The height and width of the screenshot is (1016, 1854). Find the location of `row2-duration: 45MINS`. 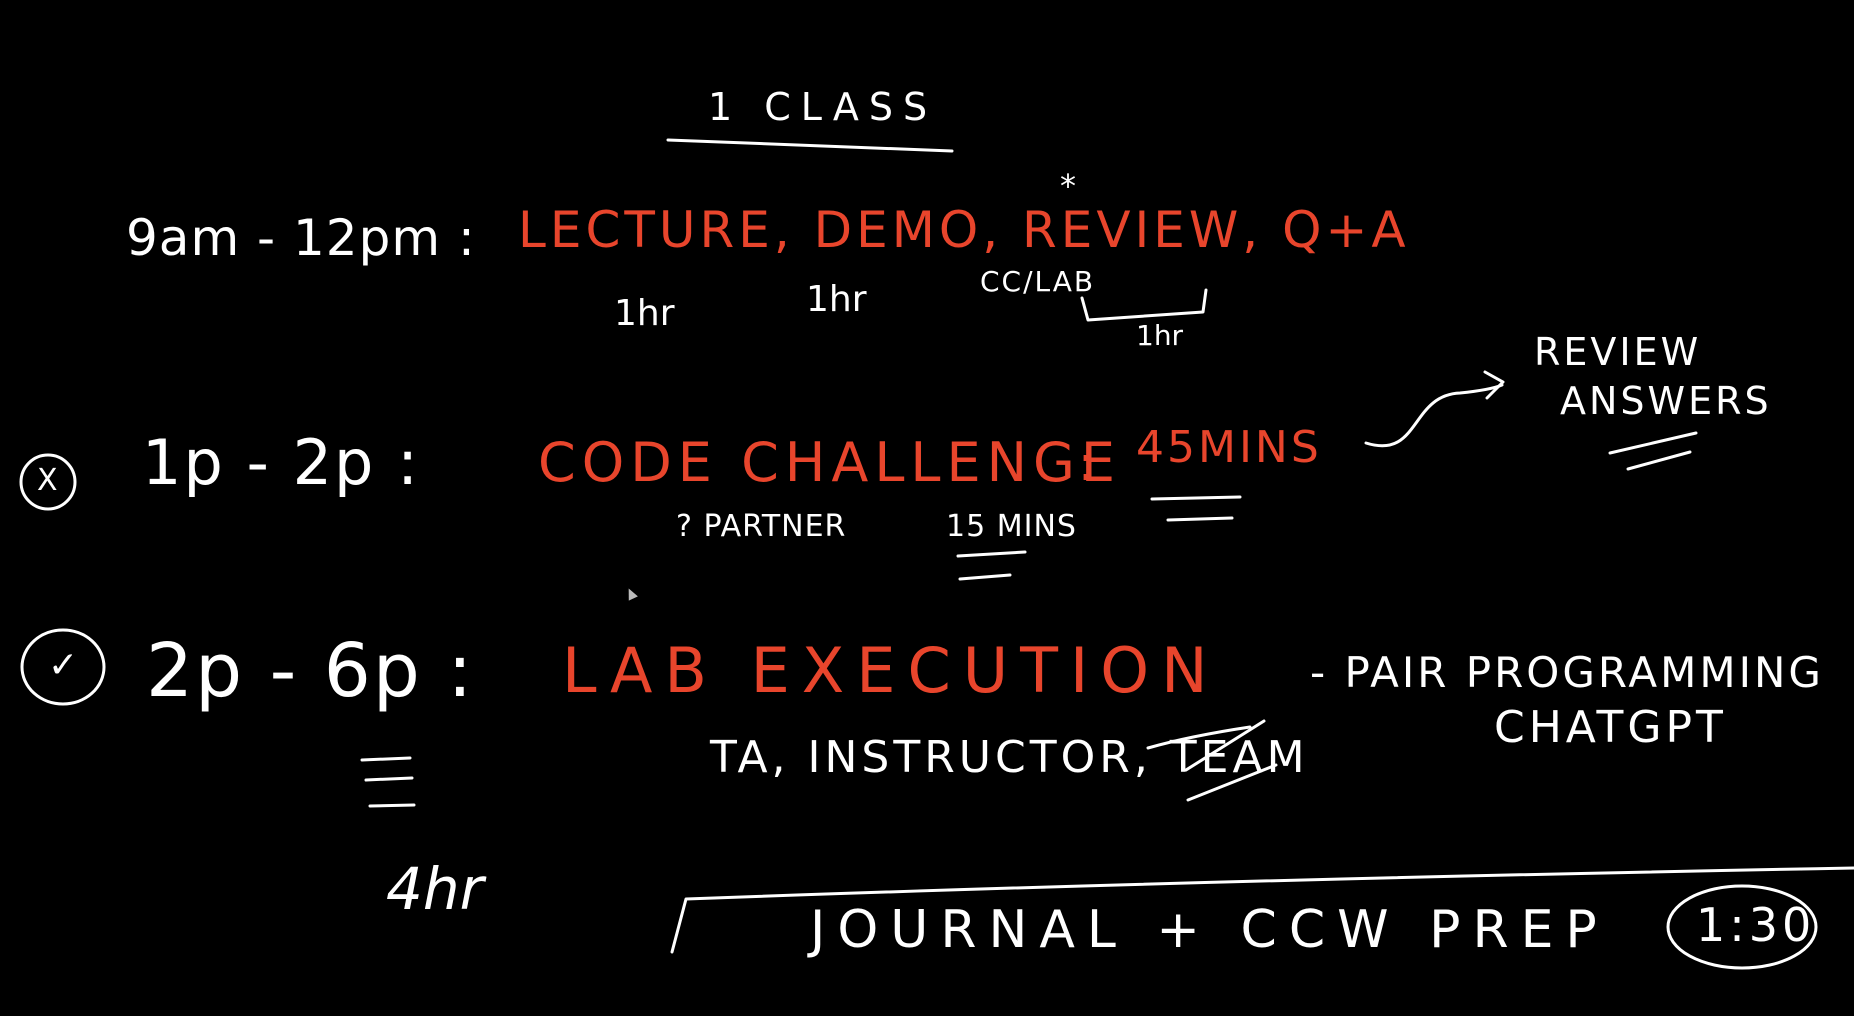

row2-duration: 45MINS is located at coordinates (1229, 447).